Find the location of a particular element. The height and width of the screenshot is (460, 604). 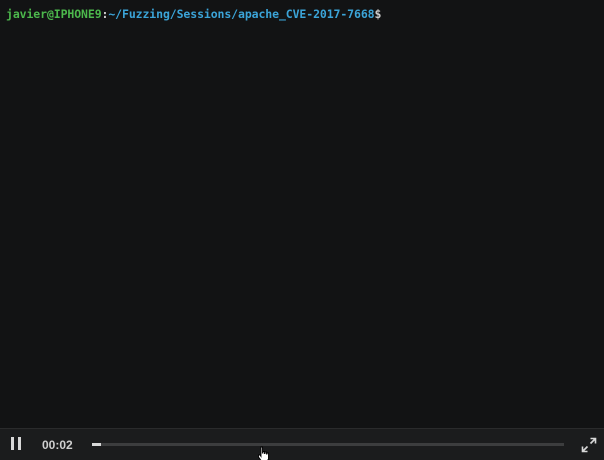

pause-button is located at coordinates (16, 444).